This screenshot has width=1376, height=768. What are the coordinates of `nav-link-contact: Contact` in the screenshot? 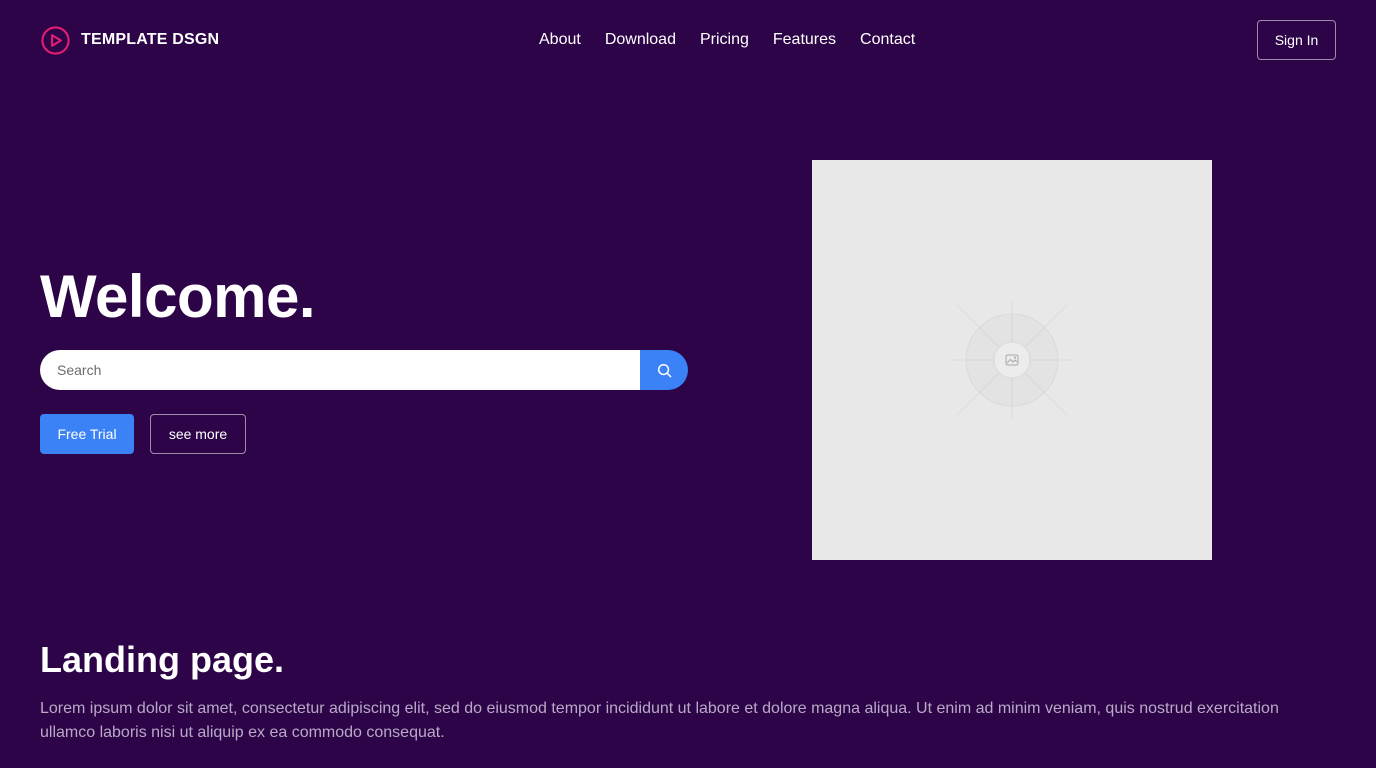 It's located at (887, 40).